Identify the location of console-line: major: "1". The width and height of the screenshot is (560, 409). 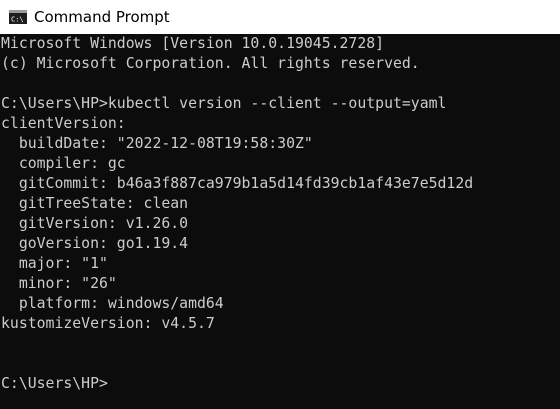
(54, 263).